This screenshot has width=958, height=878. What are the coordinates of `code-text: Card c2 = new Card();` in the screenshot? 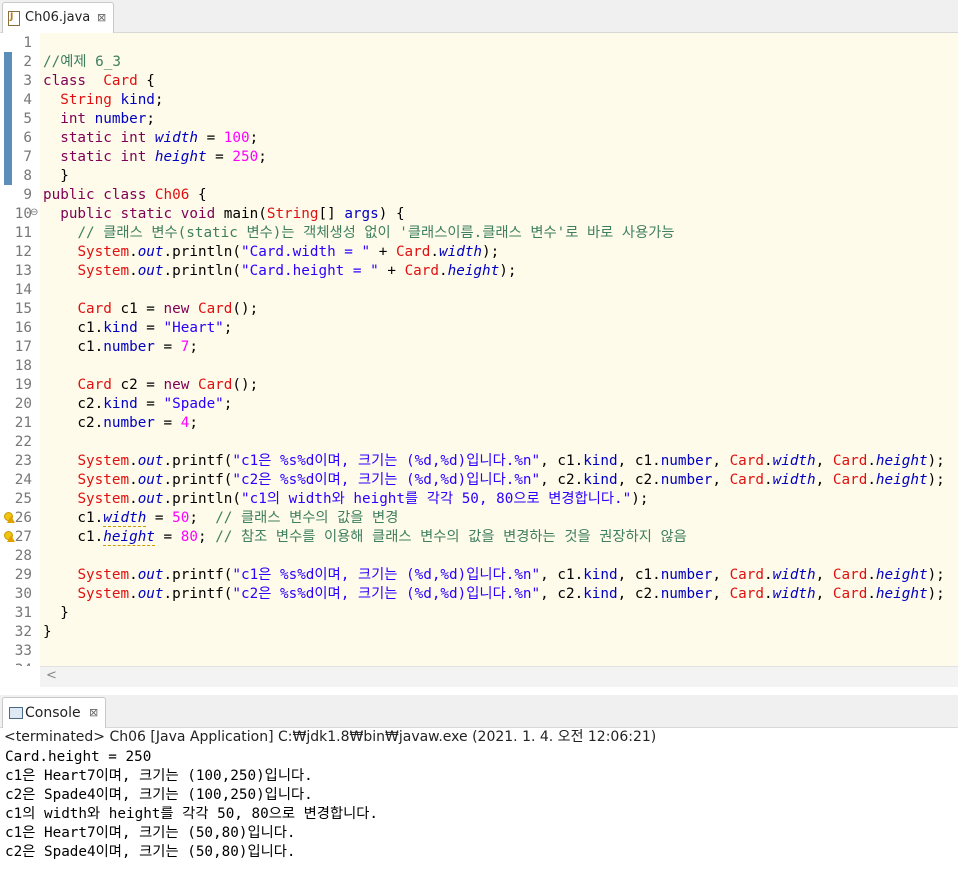 It's located at (150, 385).